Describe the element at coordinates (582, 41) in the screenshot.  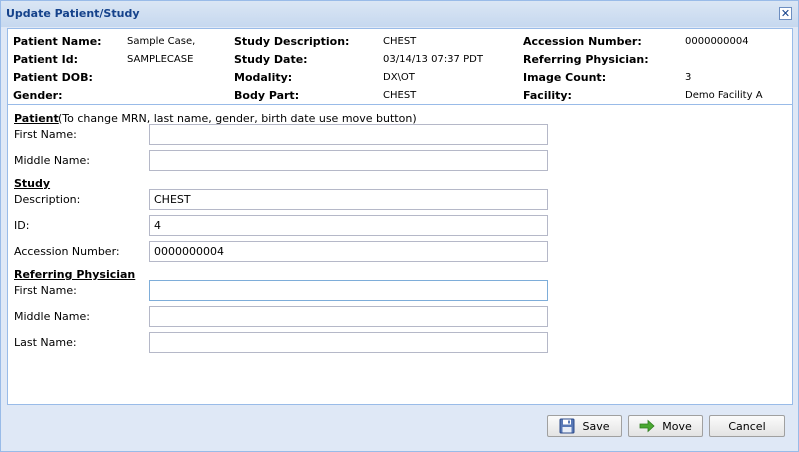
I see `accession-number-label: Accession Number:` at that location.